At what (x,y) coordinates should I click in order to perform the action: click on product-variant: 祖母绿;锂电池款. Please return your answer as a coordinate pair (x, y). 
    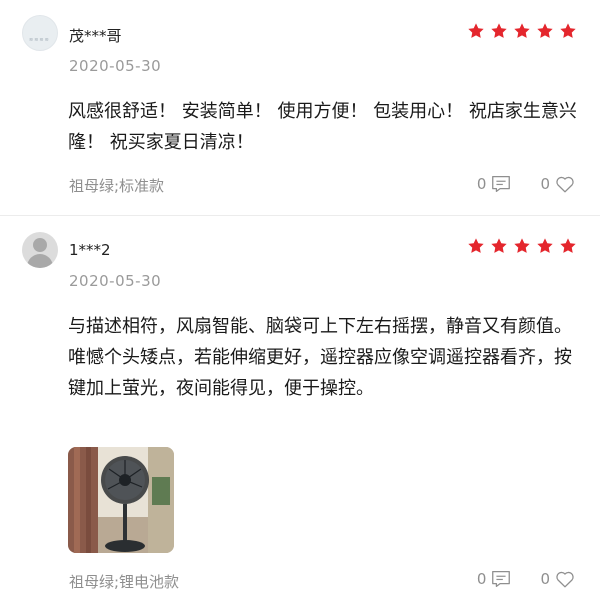
    Looking at the image, I should click on (124, 582).